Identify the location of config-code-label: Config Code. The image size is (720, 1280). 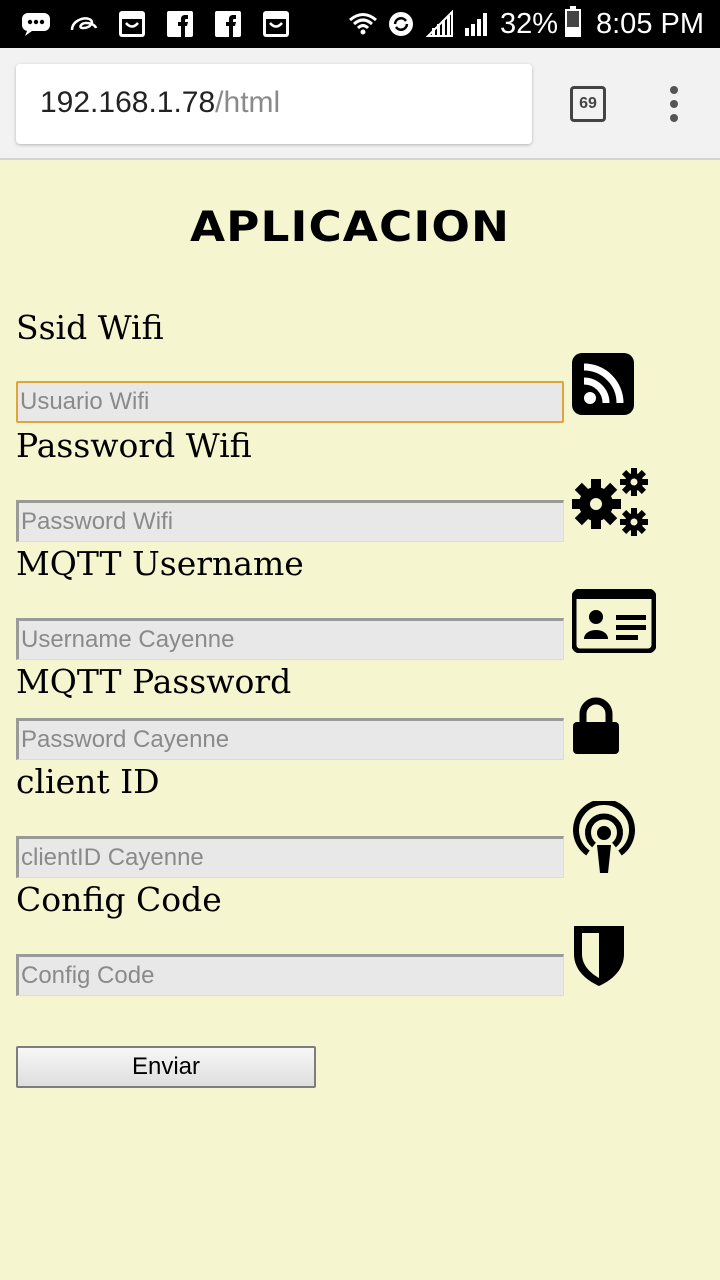
(119, 899).